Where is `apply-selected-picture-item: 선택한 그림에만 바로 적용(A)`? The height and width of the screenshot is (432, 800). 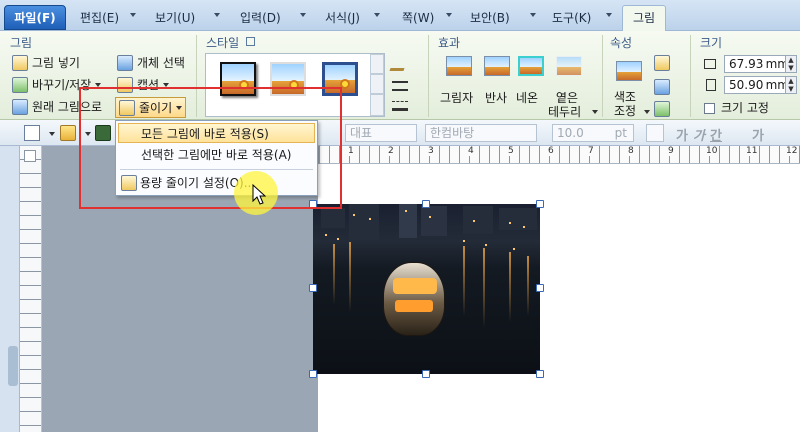 apply-selected-picture-item: 선택한 그림에만 바로 적용(A) is located at coordinates (216, 155).